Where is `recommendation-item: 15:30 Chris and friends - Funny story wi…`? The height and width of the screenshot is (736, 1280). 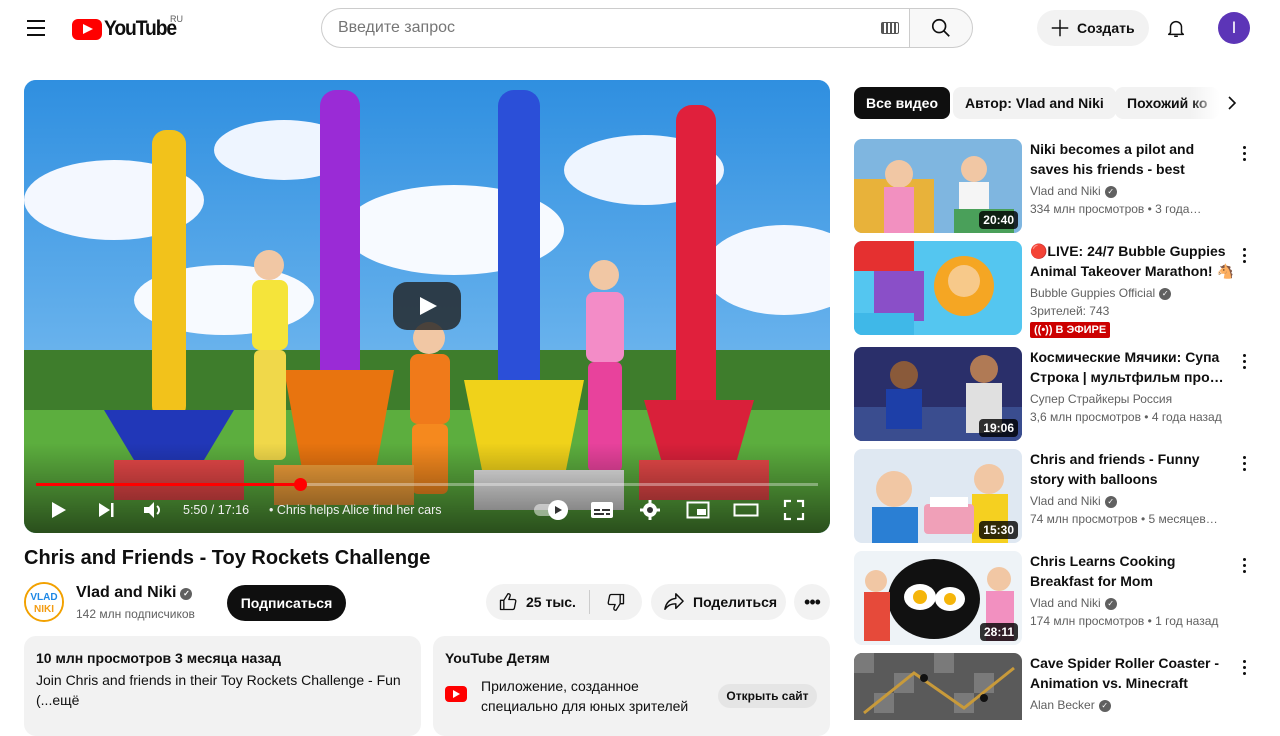
recommendation-item: 15:30 Chris and friends - Funny story wi… is located at coordinates (1052, 496).